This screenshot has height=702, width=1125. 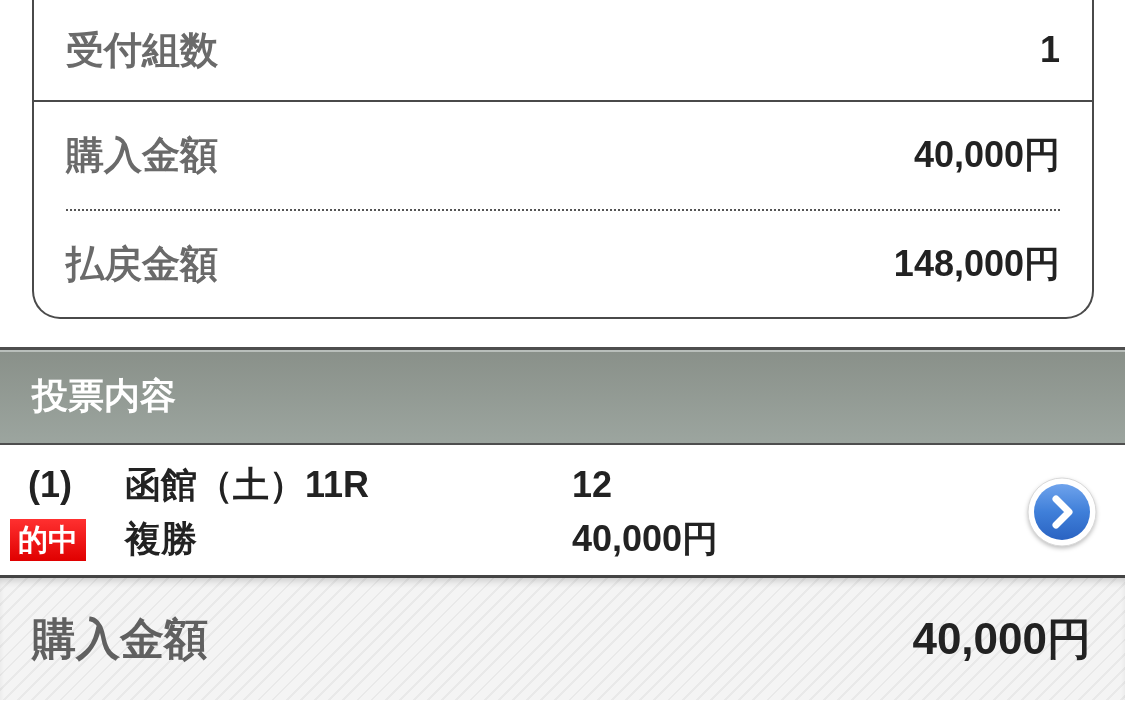 What do you see at coordinates (142, 50) in the screenshot?
I see `count-label: 受付組数` at bounding box center [142, 50].